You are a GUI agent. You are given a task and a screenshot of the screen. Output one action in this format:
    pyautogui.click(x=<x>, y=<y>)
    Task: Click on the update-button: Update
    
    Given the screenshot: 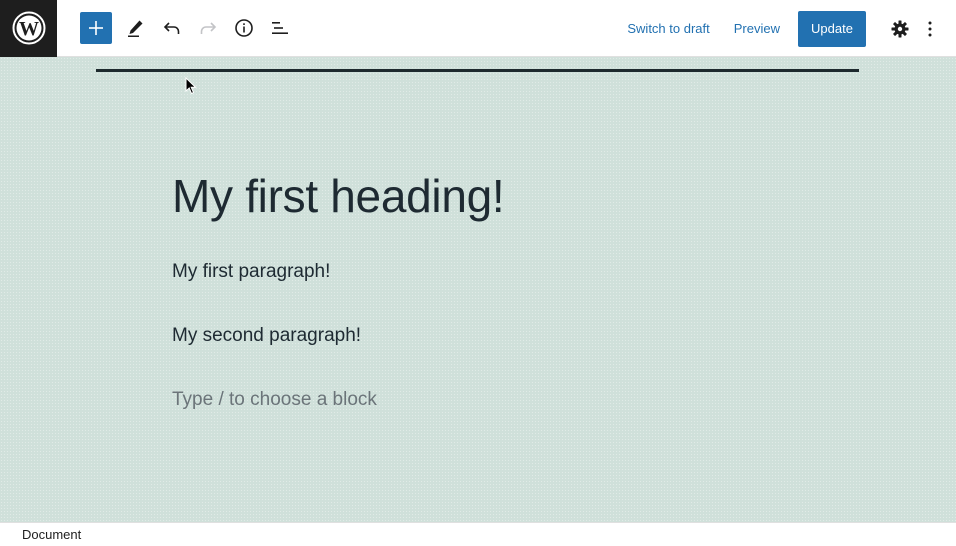 What is the action you would take?
    pyautogui.click(x=832, y=28)
    